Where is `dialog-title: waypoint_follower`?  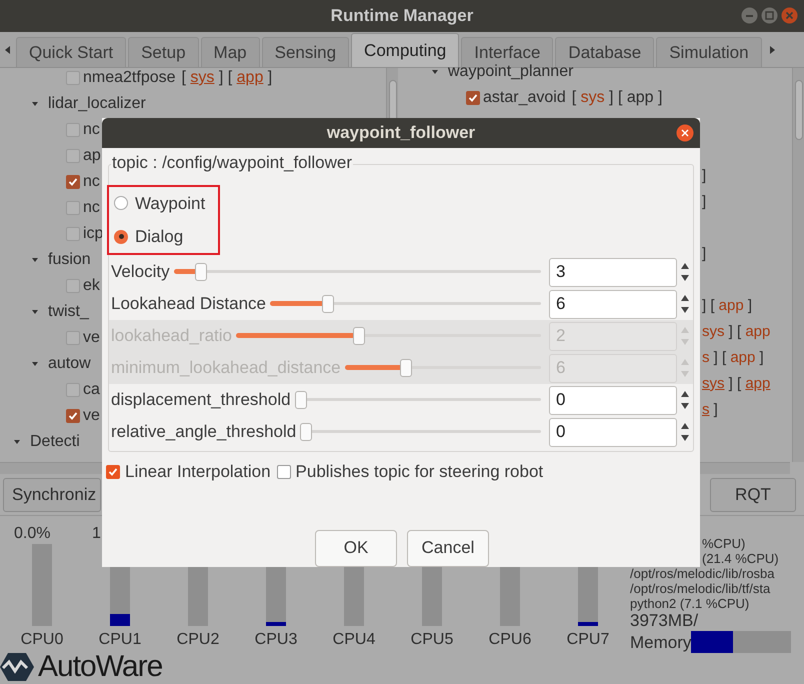 dialog-title: waypoint_follower is located at coordinates (401, 133).